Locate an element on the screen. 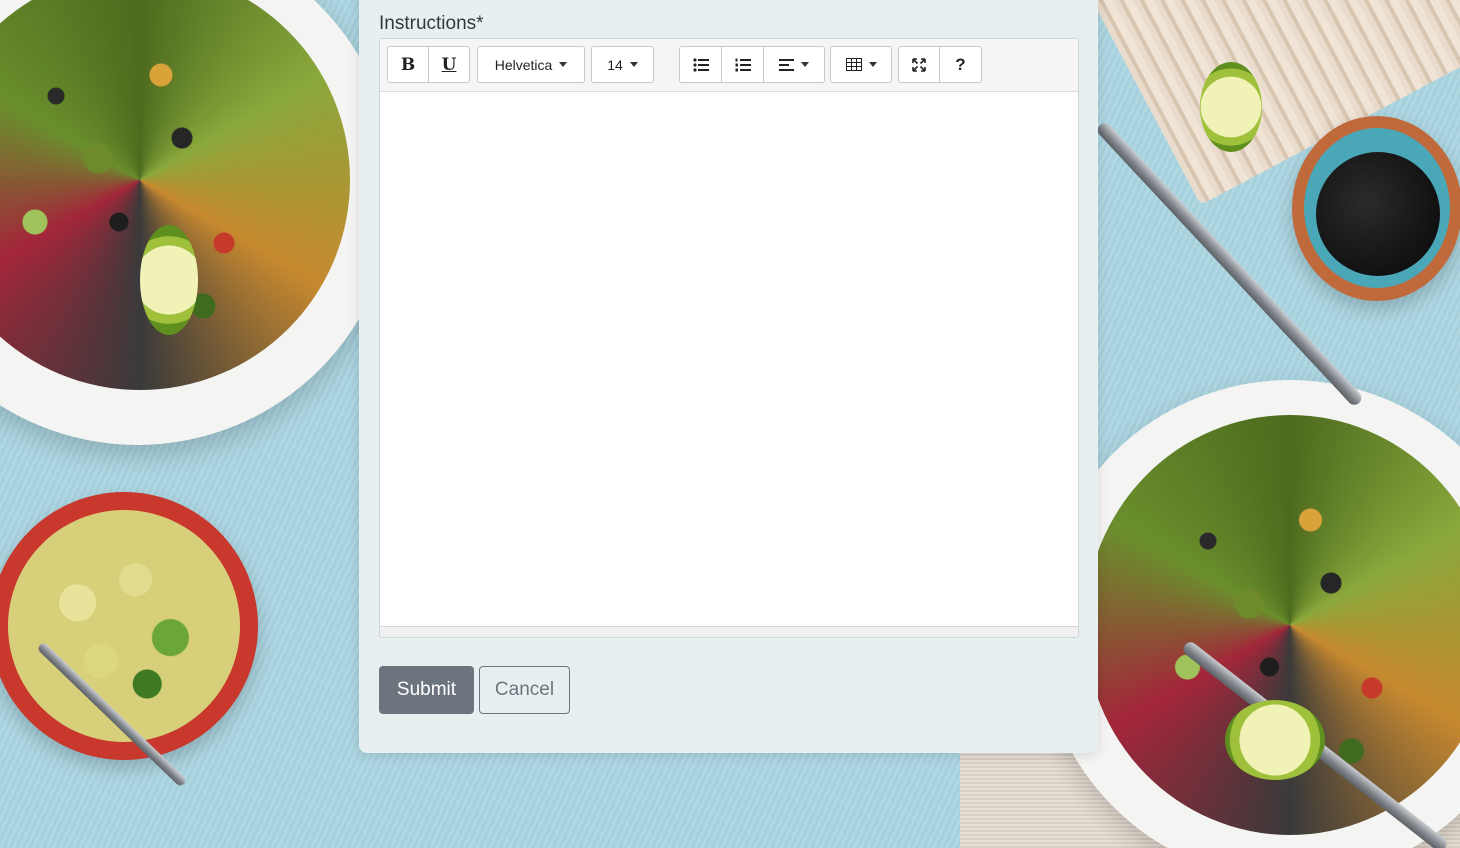  ordered-list-icon is located at coordinates (743, 64).